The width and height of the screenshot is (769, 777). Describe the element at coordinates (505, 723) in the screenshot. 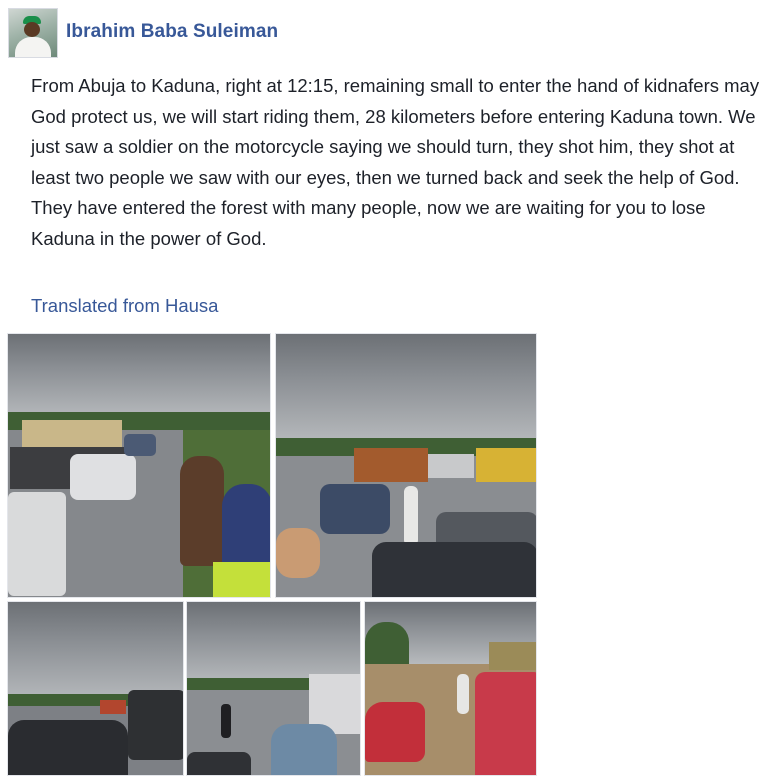

I see `red-car-right` at that location.